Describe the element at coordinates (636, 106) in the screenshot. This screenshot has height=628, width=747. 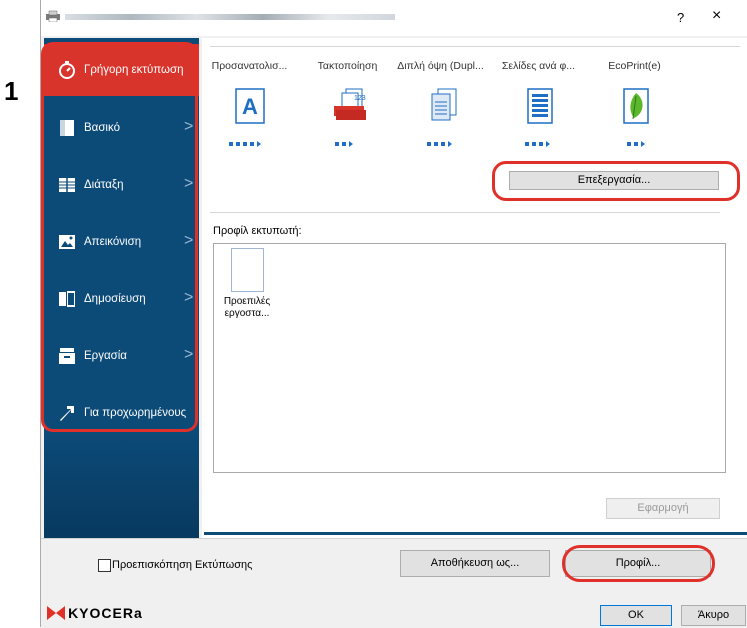
I see `ecoprint-icon` at that location.